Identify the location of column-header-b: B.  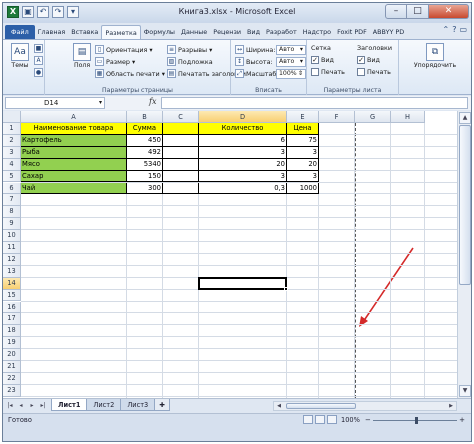
(145, 117).